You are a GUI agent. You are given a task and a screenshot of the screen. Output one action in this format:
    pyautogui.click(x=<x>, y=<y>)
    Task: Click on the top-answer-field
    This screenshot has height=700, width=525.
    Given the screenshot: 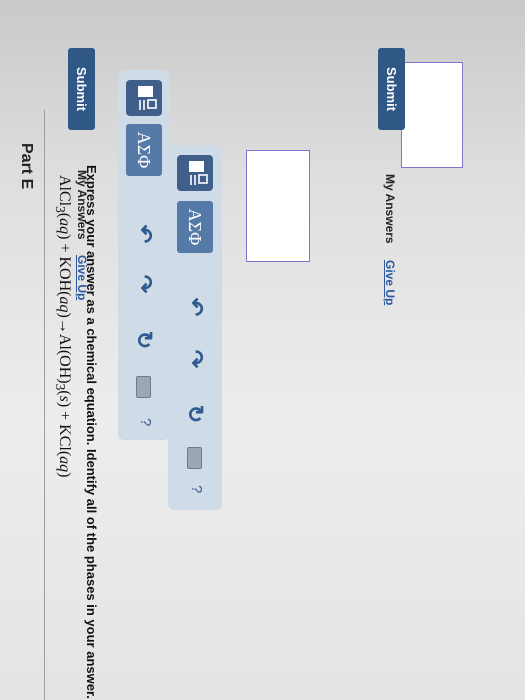 What is the action you would take?
    pyautogui.click(x=432, y=115)
    